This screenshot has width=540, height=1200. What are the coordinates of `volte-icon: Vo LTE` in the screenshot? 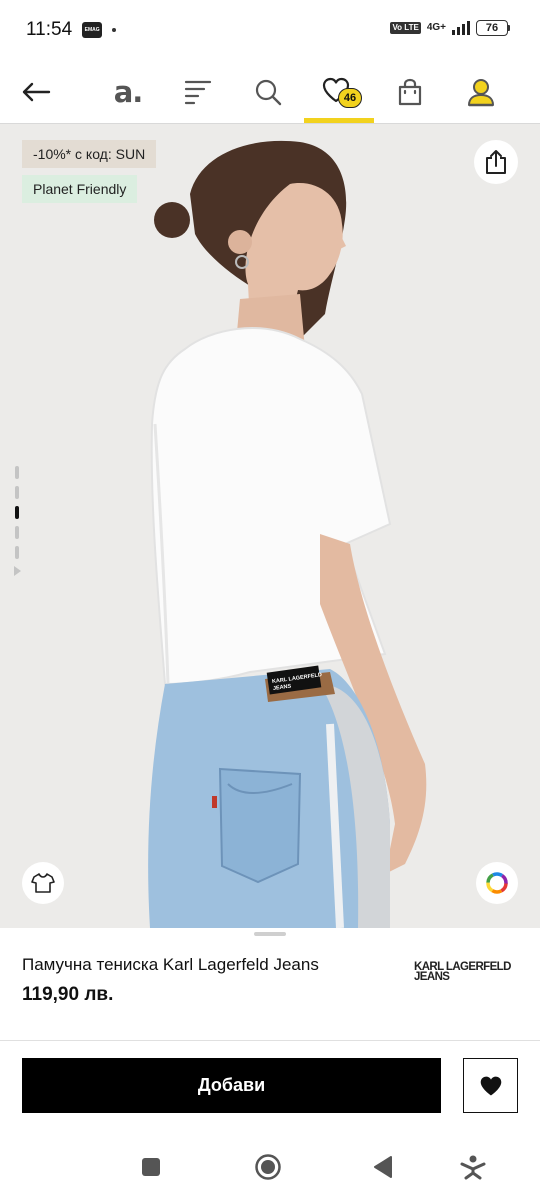 It's located at (405, 28).